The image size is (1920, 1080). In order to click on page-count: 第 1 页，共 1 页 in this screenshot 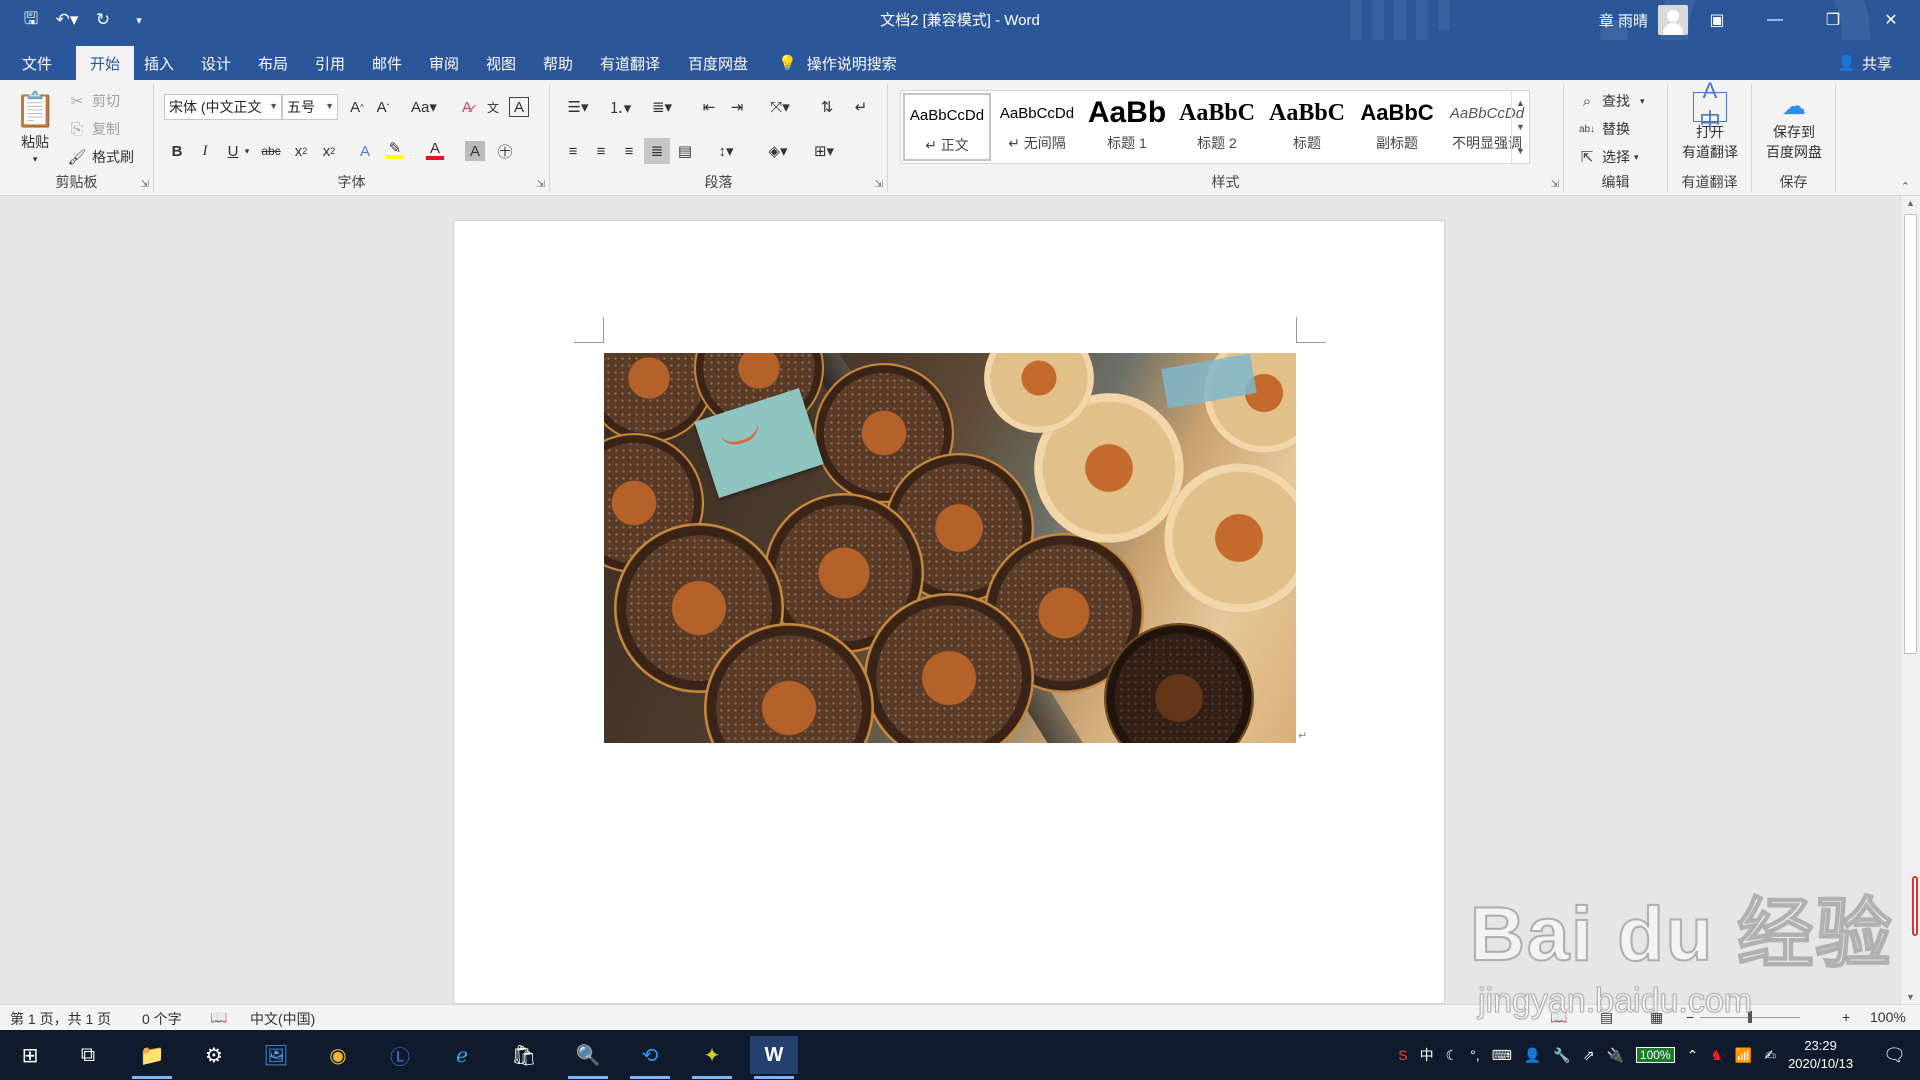, I will do `click(60, 1019)`.